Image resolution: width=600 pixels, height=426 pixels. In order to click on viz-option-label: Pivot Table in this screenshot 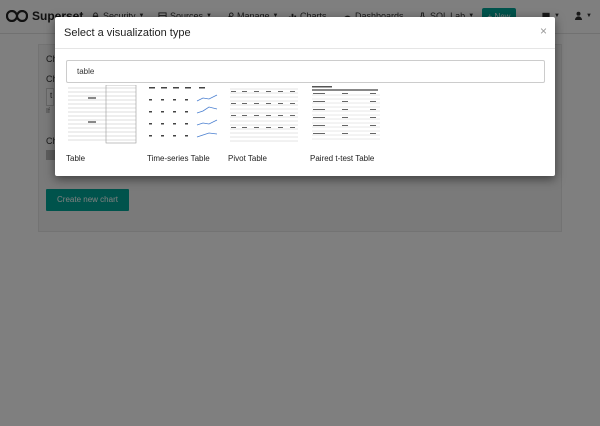, I will do `click(247, 158)`.